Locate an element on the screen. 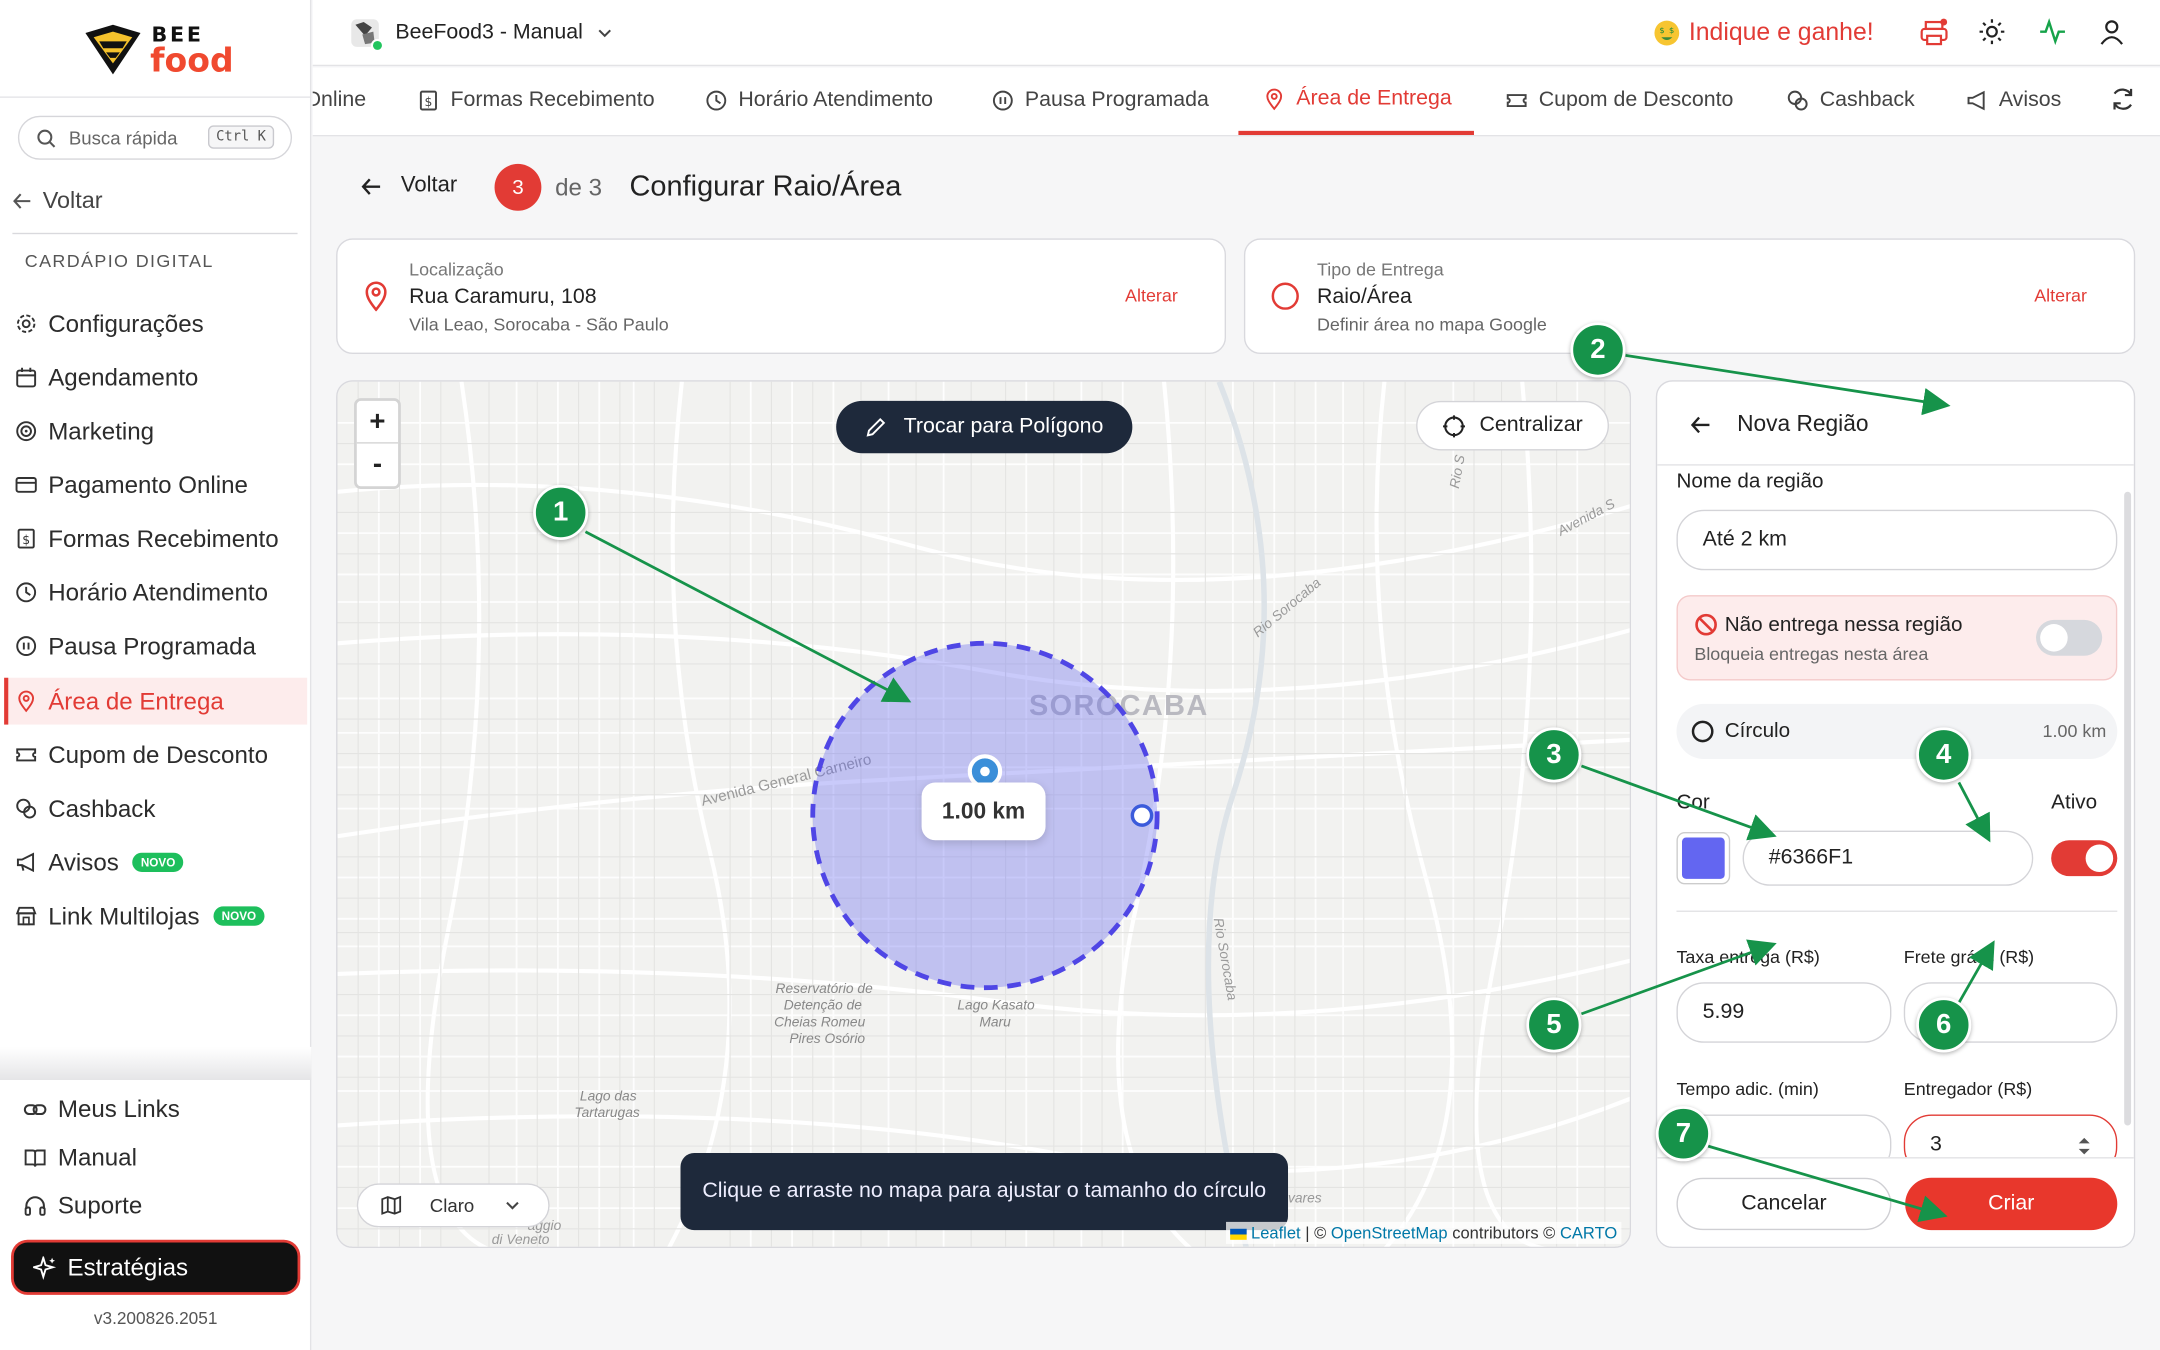  arrow-left-icon is located at coordinates (1700, 425).